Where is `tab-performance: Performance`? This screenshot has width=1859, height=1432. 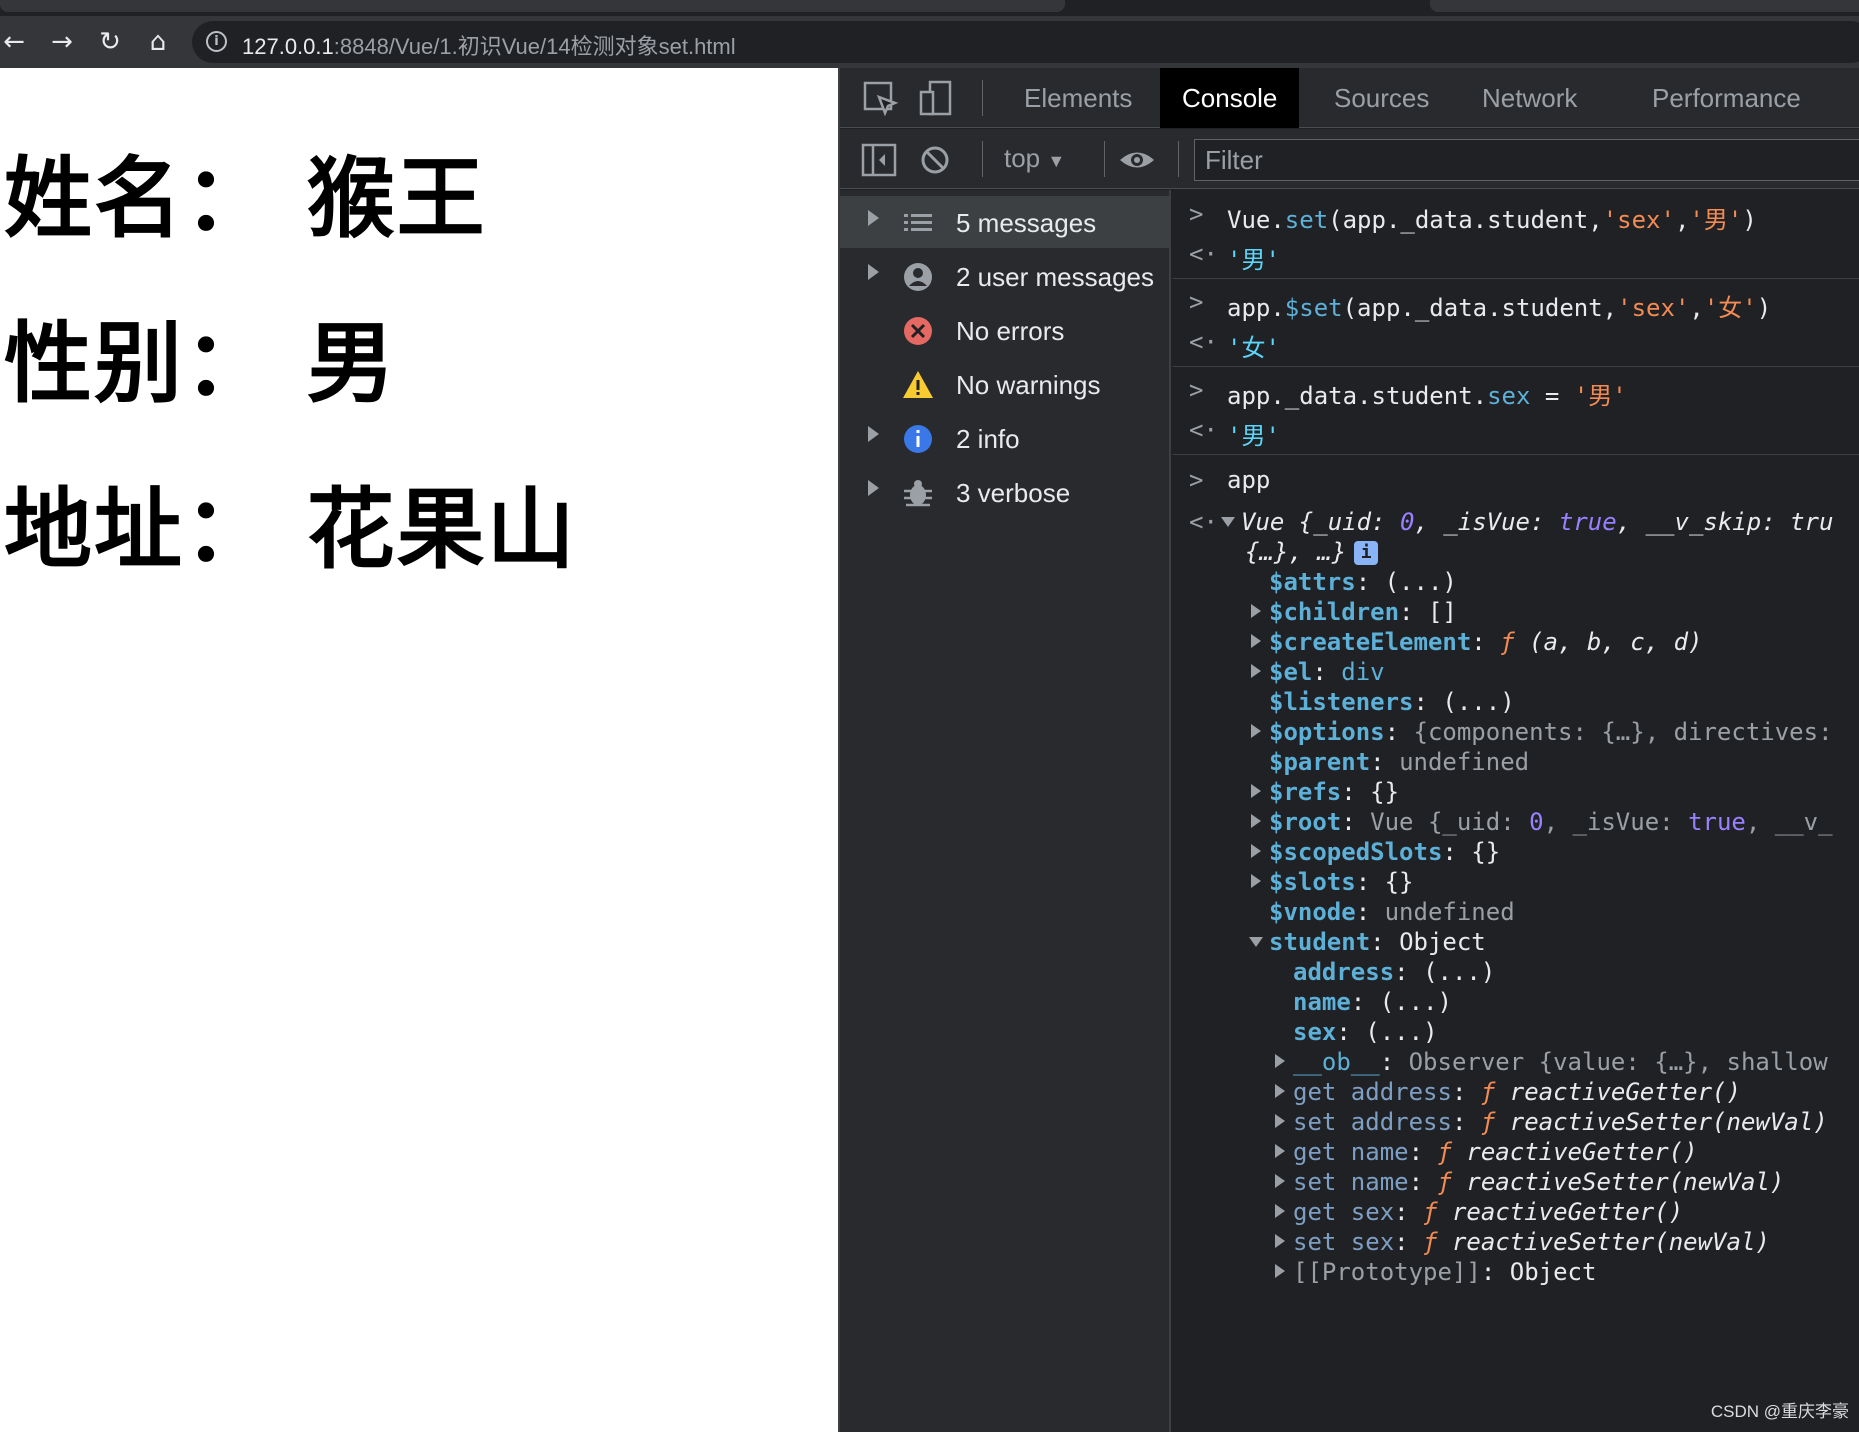 tab-performance: Performance is located at coordinates (1726, 98).